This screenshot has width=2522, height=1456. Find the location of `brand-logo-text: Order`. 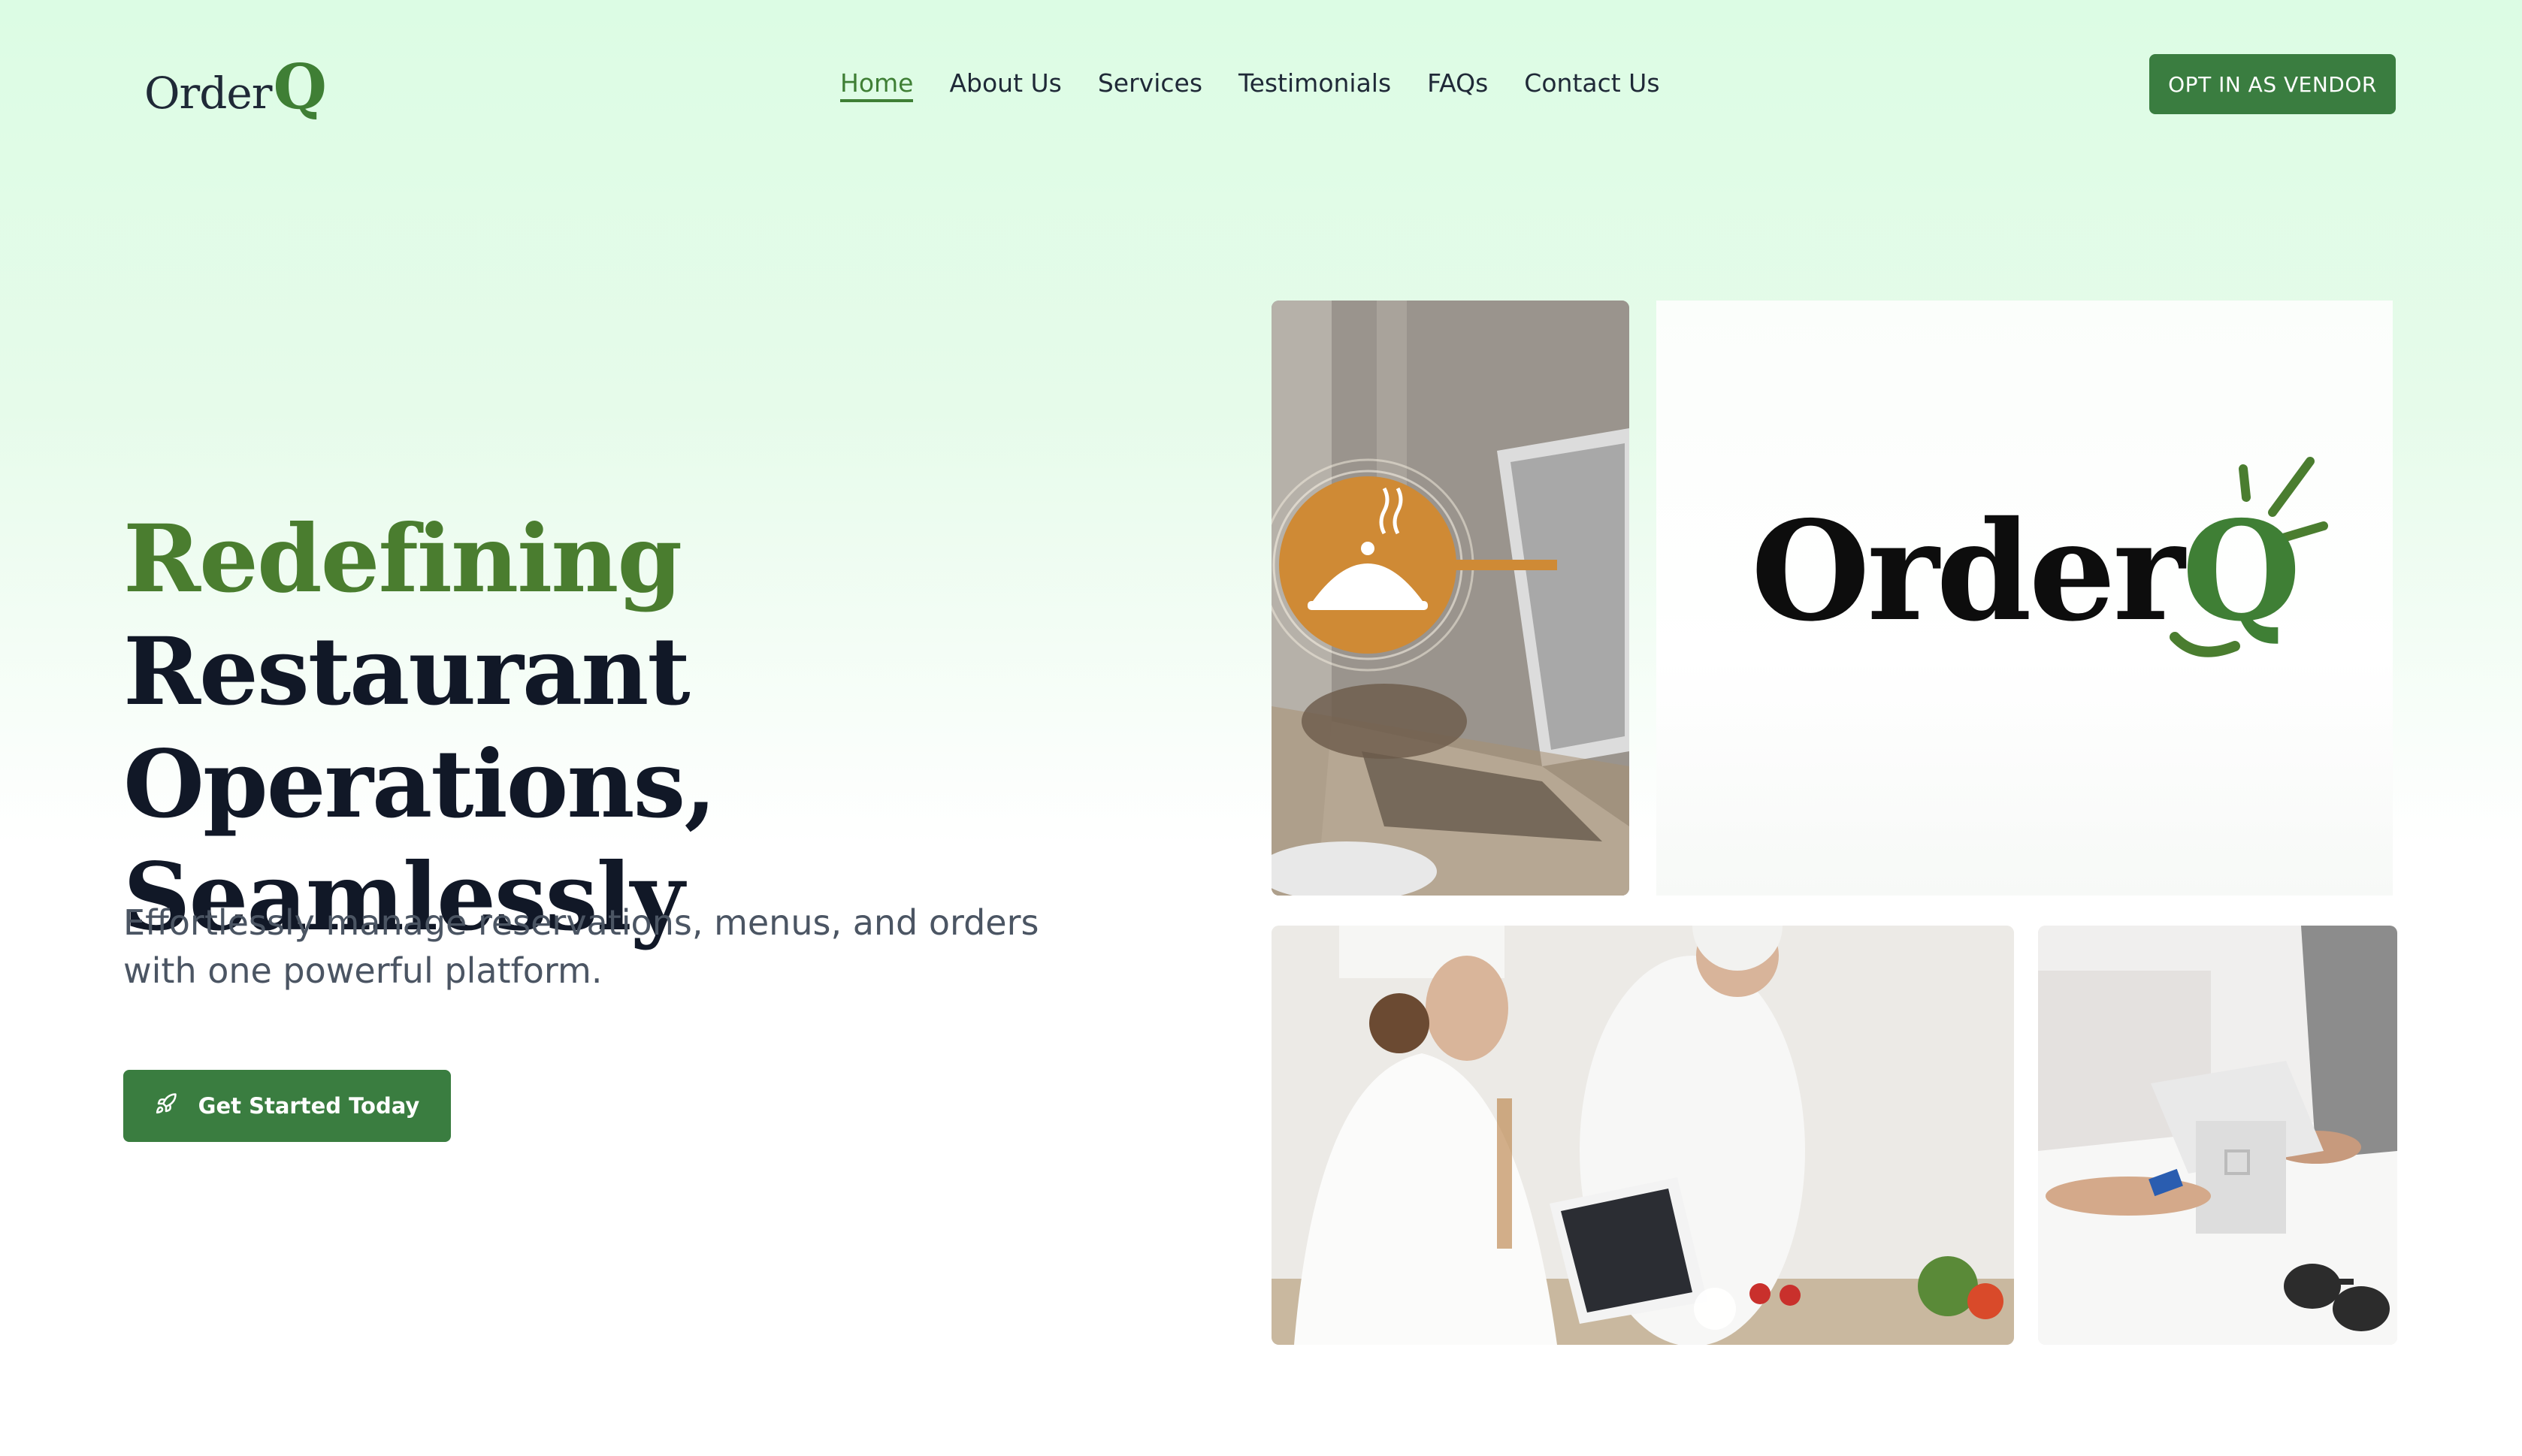

brand-logo-text: Order is located at coordinates (1968, 571).